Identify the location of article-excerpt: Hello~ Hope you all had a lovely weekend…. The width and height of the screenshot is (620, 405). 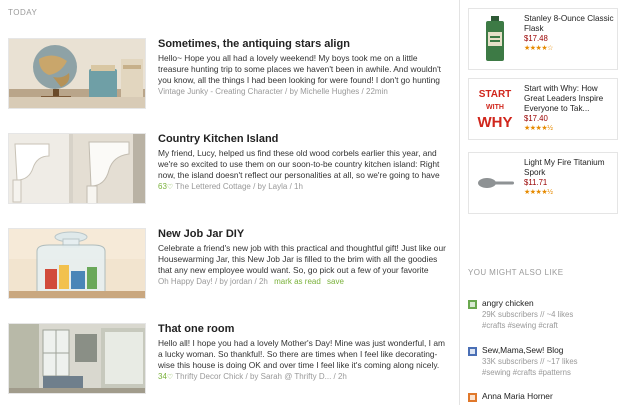
(300, 69).